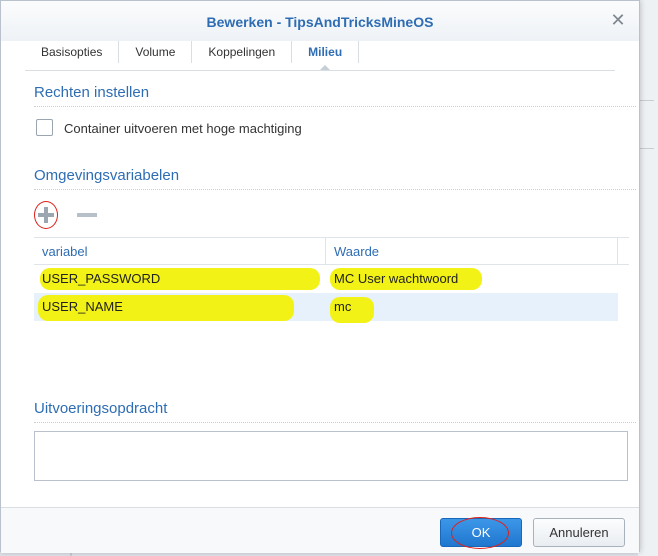  I want to click on tab-milieu: Milieu, so click(326, 55).